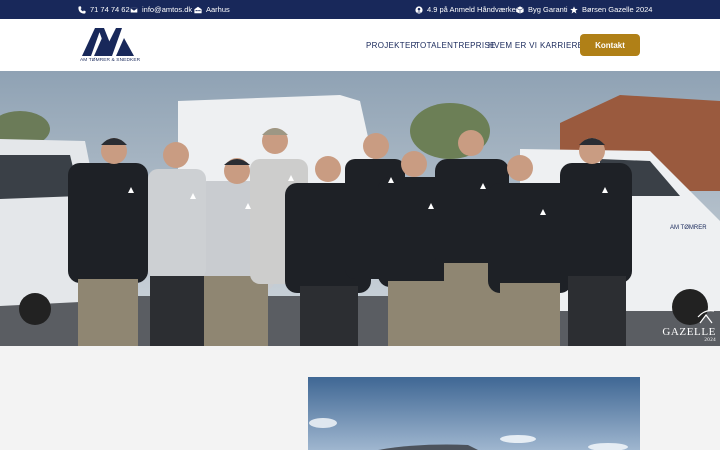  I want to click on phone-link: 71 74 74 62, so click(104, 9).